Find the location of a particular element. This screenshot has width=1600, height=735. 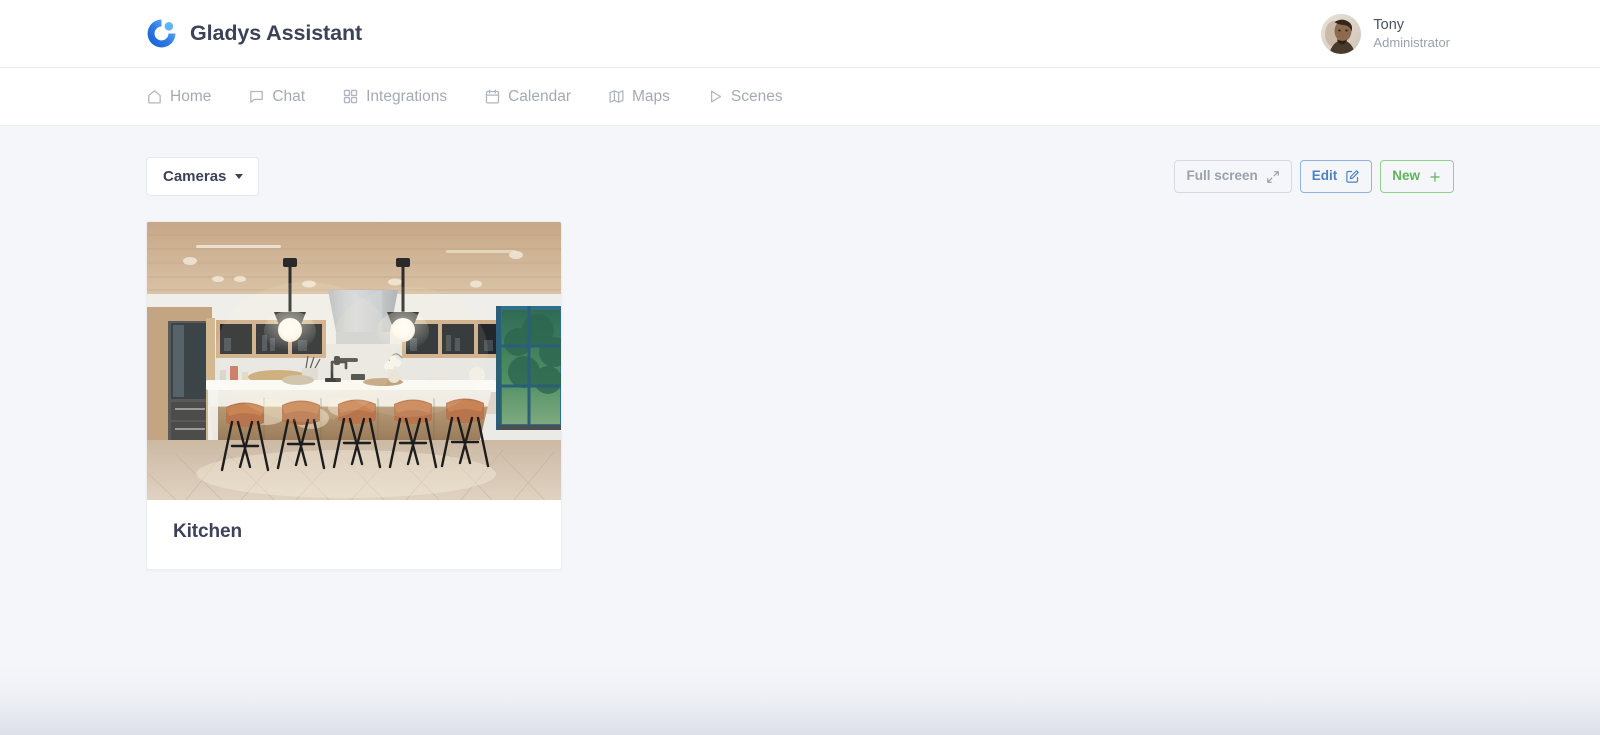

nav-item-maps: Maps is located at coordinates (649, 97).